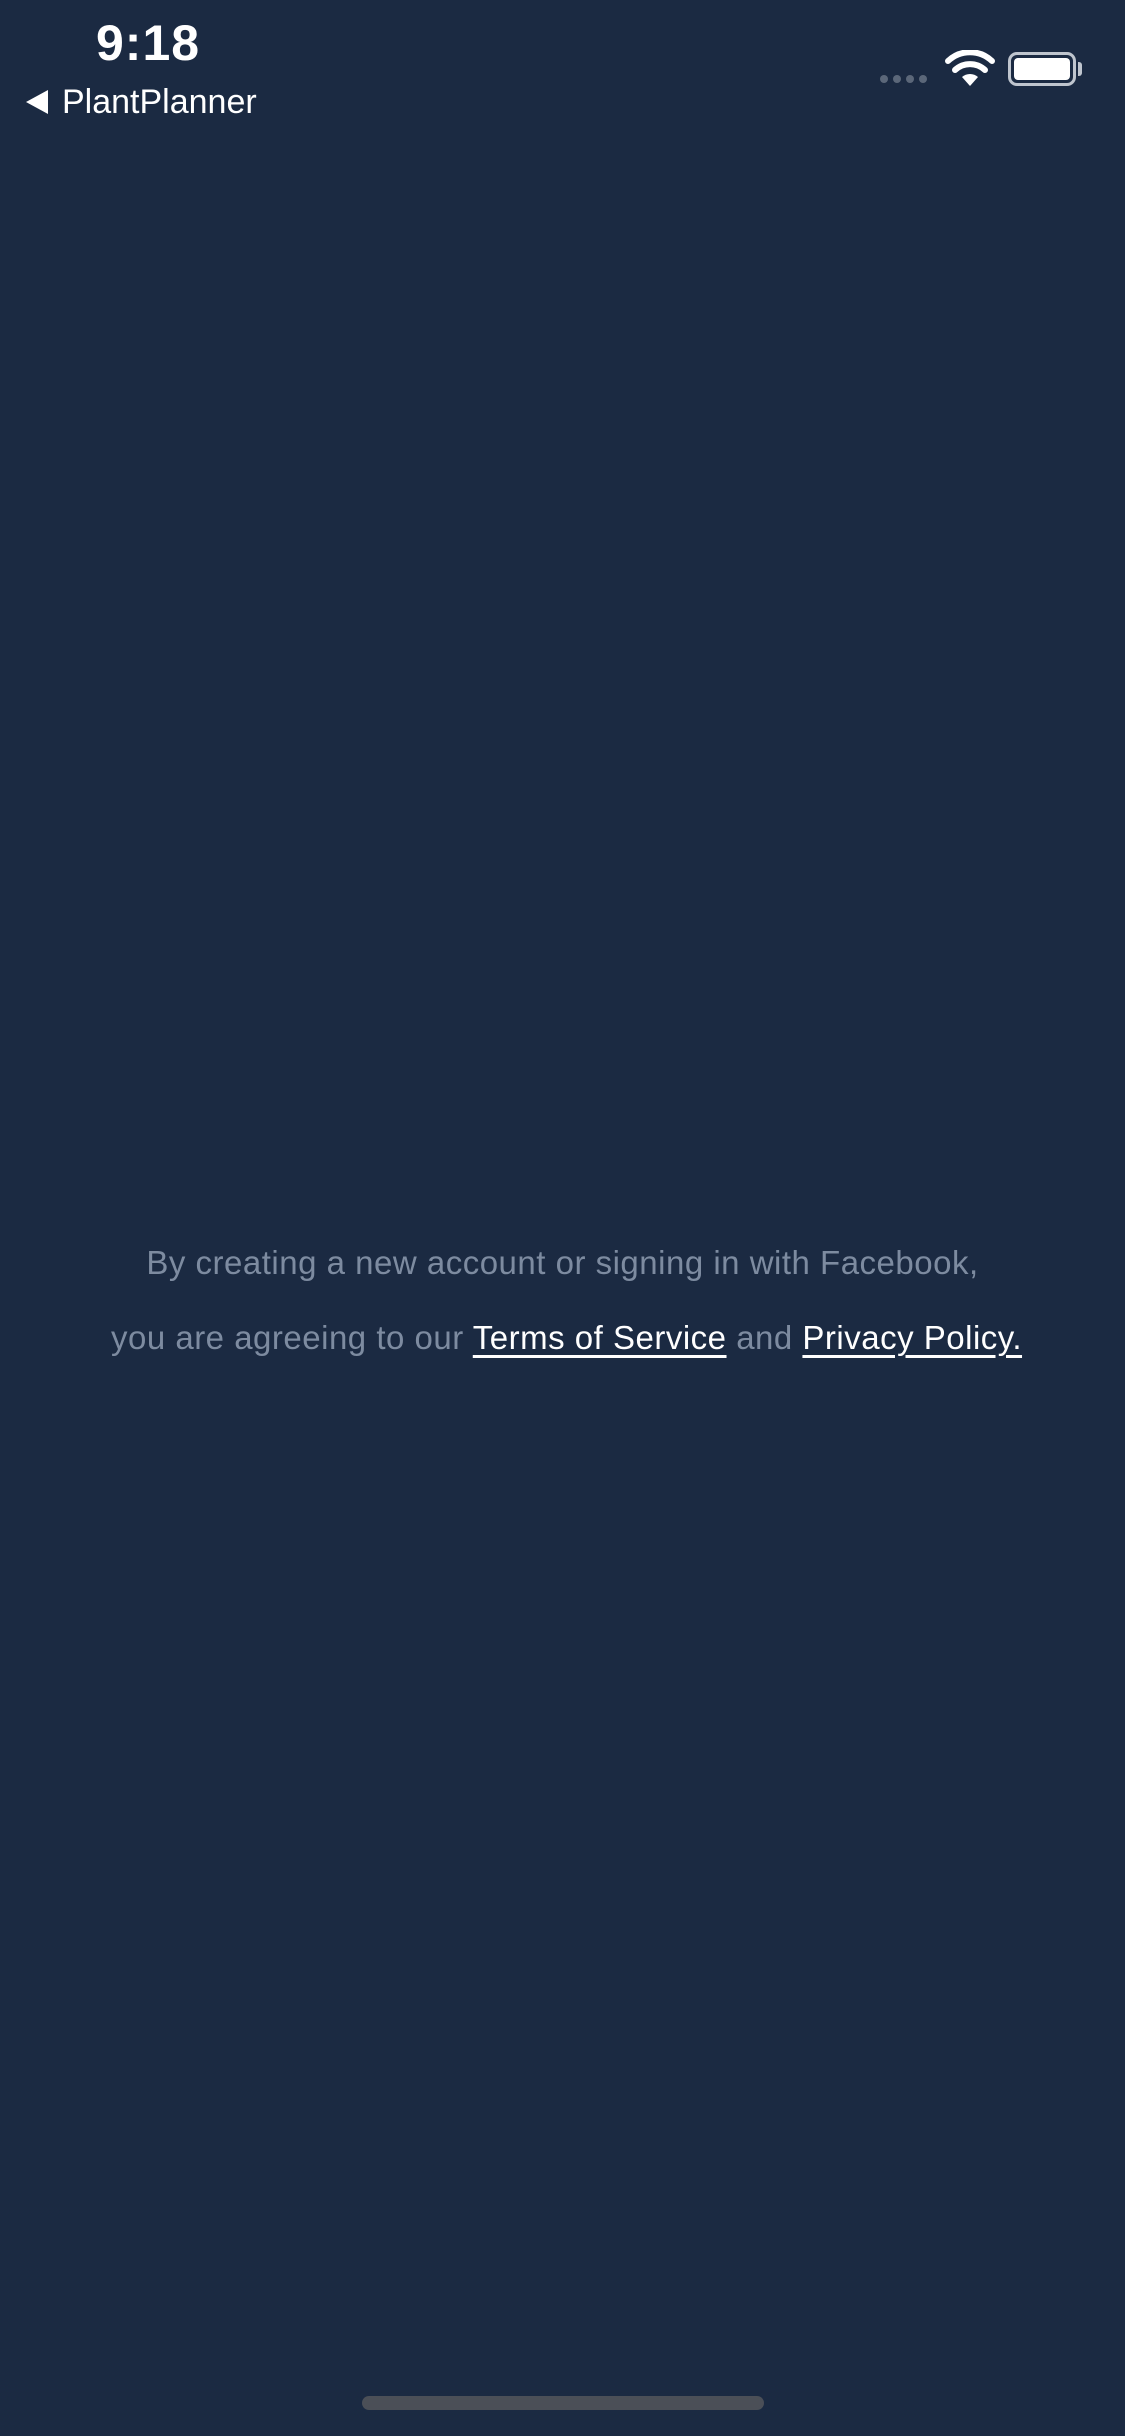 This screenshot has width=1125, height=2436. Describe the element at coordinates (563, 2403) in the screenshot. I see `home-indicator` at that location.